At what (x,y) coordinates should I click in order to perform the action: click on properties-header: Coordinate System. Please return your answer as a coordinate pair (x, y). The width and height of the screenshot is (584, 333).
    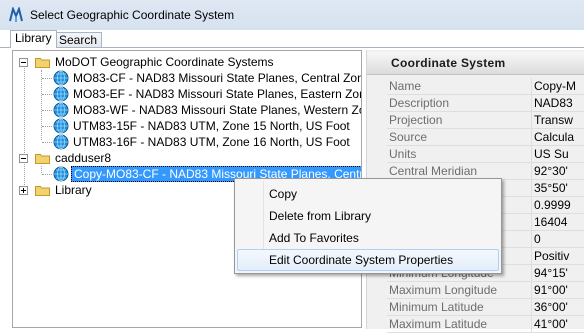
    Looking at the image, I should click on (475, 63).